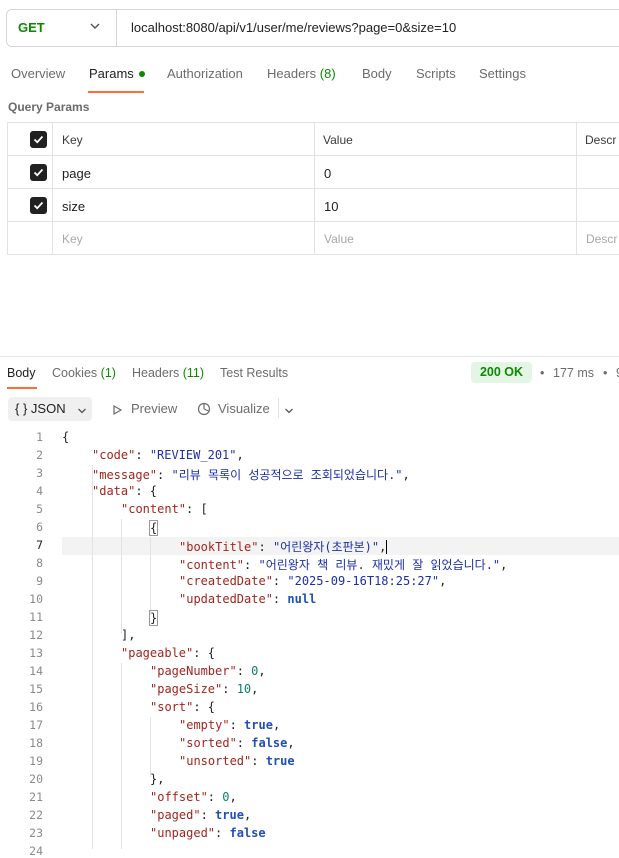 The height and width of the screenshot is (858, 619). Describe the element at coordinates (36, 797) in the screenshot. I see `line-number: 21` at that location.